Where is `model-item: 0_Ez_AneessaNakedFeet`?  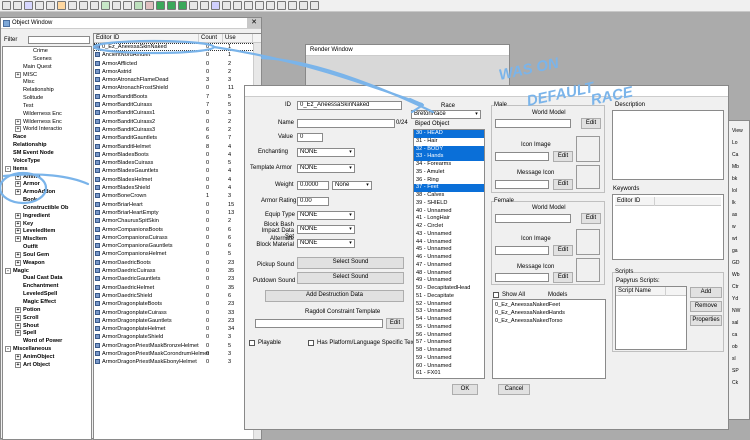
model-item: 0_Ez_AneessaNakedFeet is located at coordinates (549, 305).